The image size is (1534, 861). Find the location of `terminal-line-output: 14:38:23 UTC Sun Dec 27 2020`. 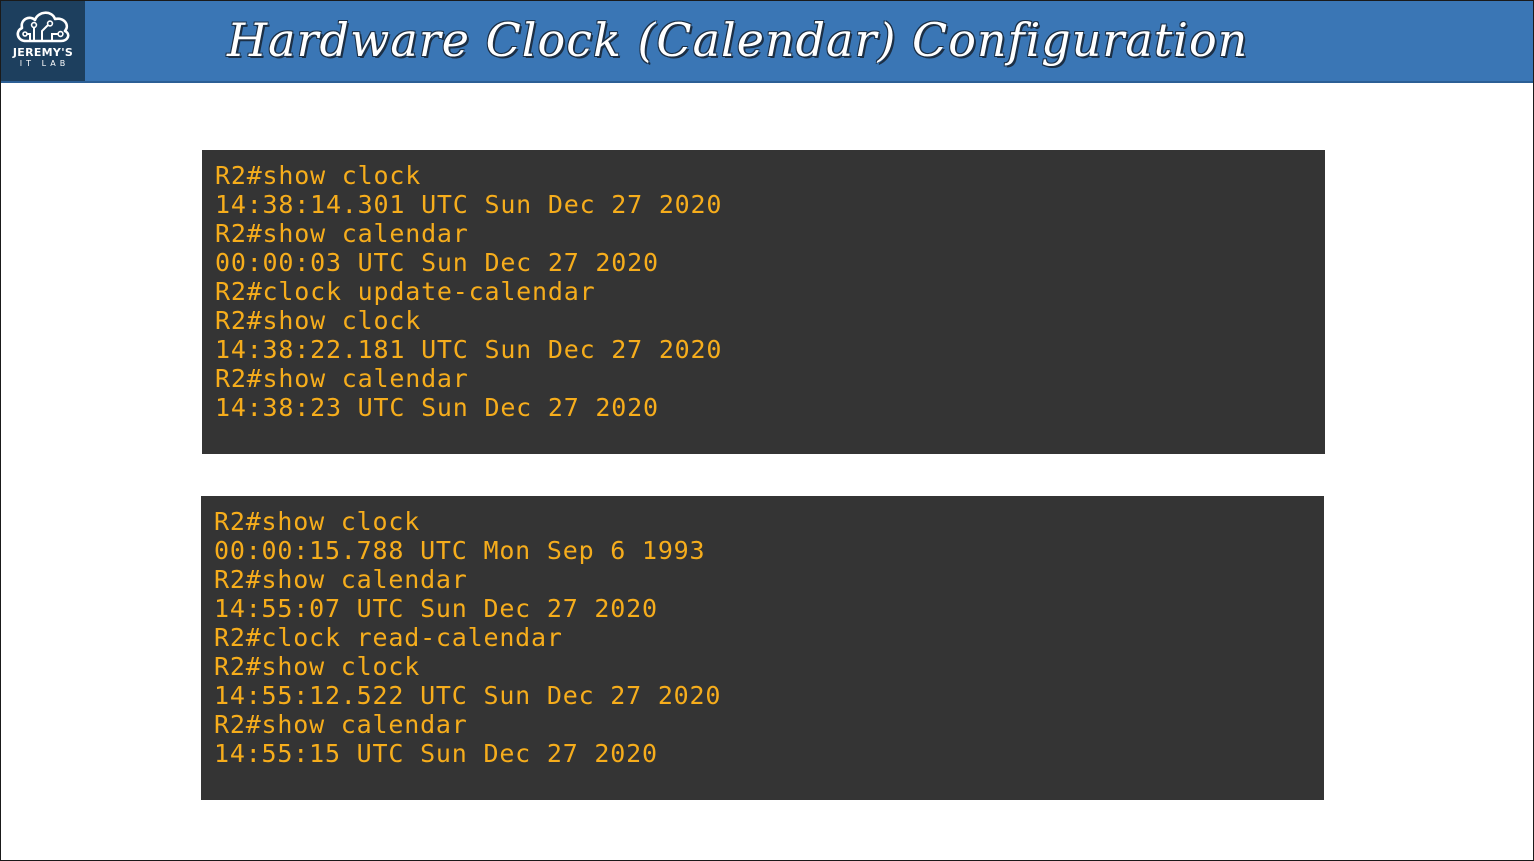

terminal-line-output: 14:38:23 UTC Sun Dec 27 2020 is located at coordinates (437, 407).